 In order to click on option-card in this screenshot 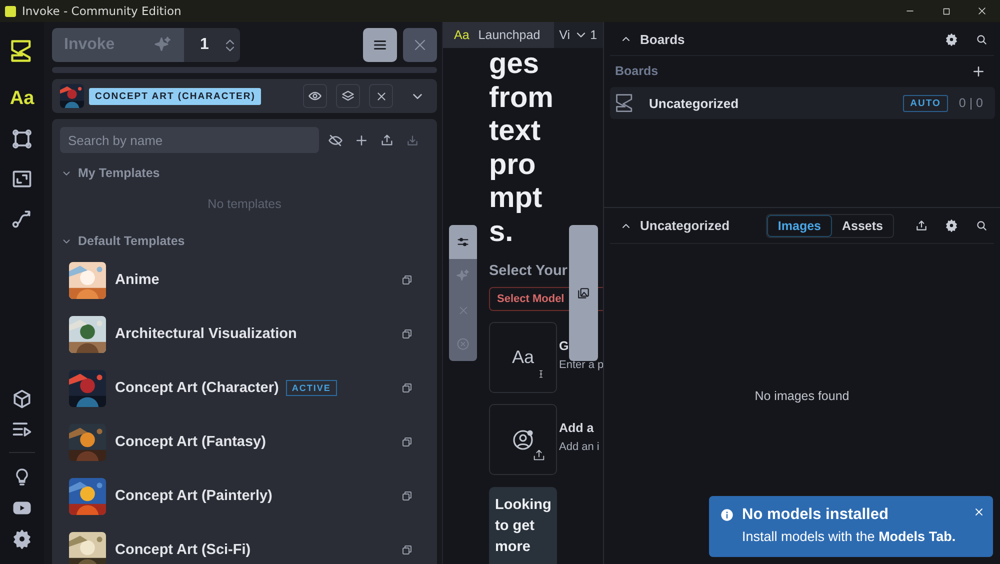, I will do `click(523, 439)`.